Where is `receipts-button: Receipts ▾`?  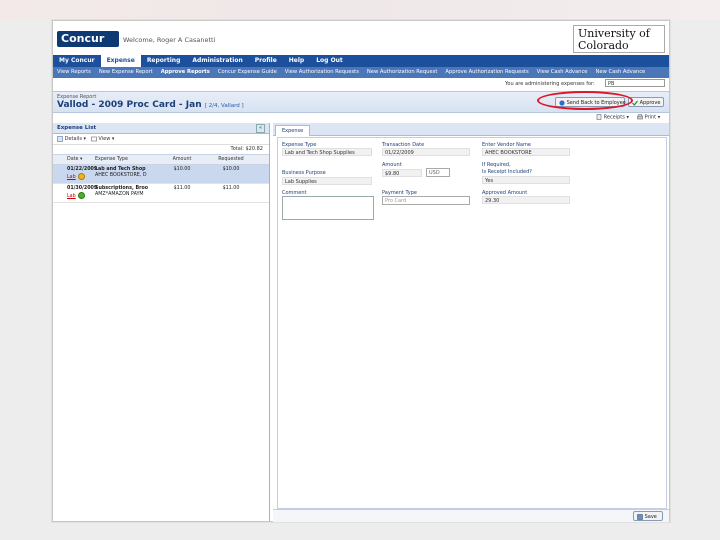 receipts-button: Receipts ▾ is located at coordinates (612, 117).